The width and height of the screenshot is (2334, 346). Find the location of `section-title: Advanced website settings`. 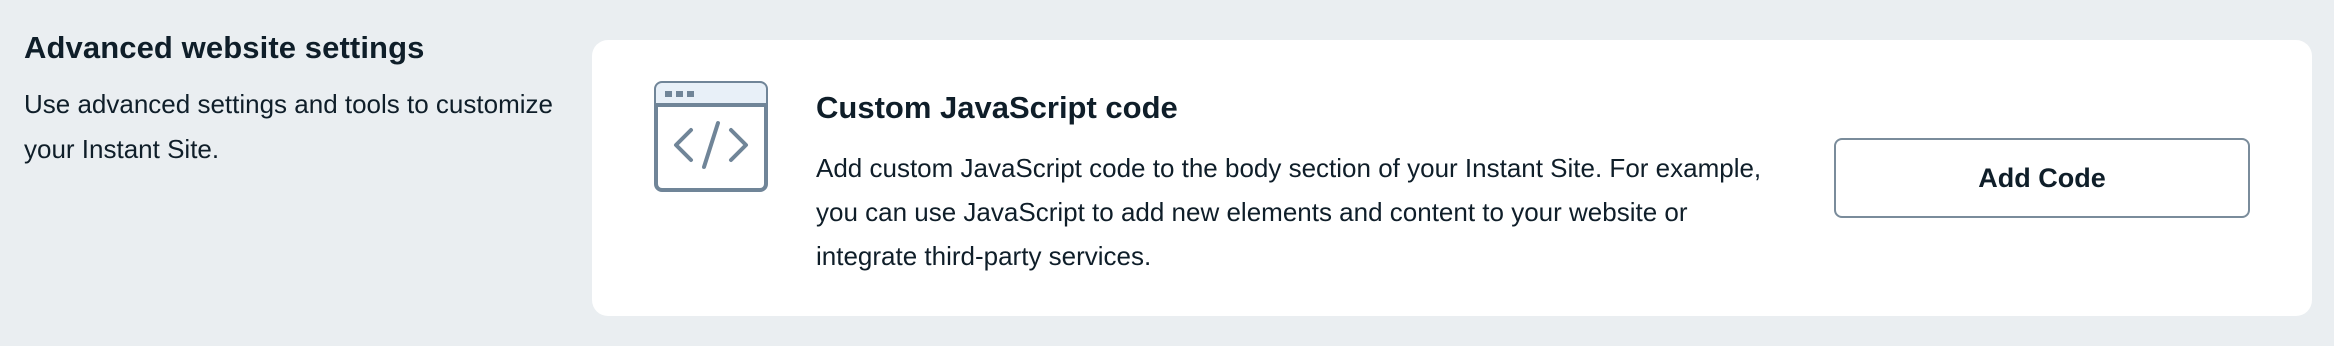

section-title: Advanced website settings is located at coordinates (224, 47).